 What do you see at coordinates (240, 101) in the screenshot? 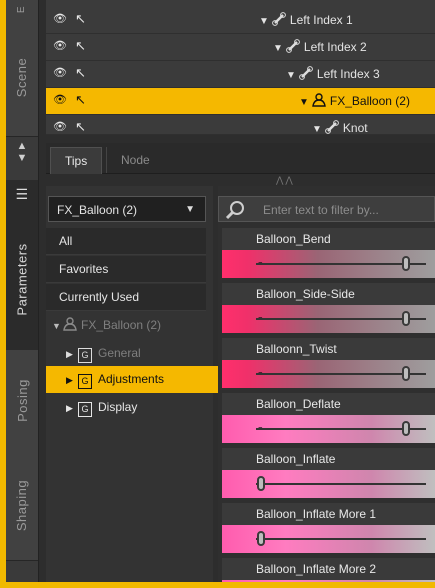
I see `scene-row-selected: 👁 ↖ ▼ FX_Balloon (2)` at bounding box center [240, 101].